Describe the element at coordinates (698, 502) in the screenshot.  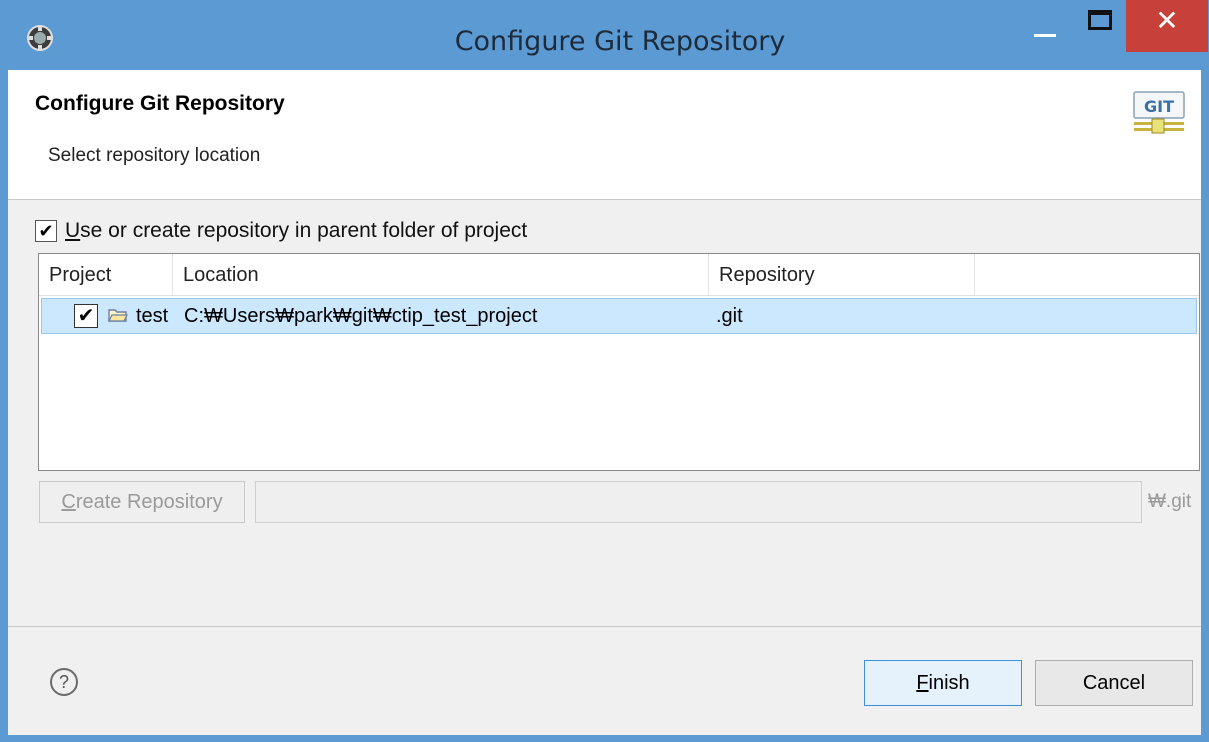
I see `repository-path-field` at that location.